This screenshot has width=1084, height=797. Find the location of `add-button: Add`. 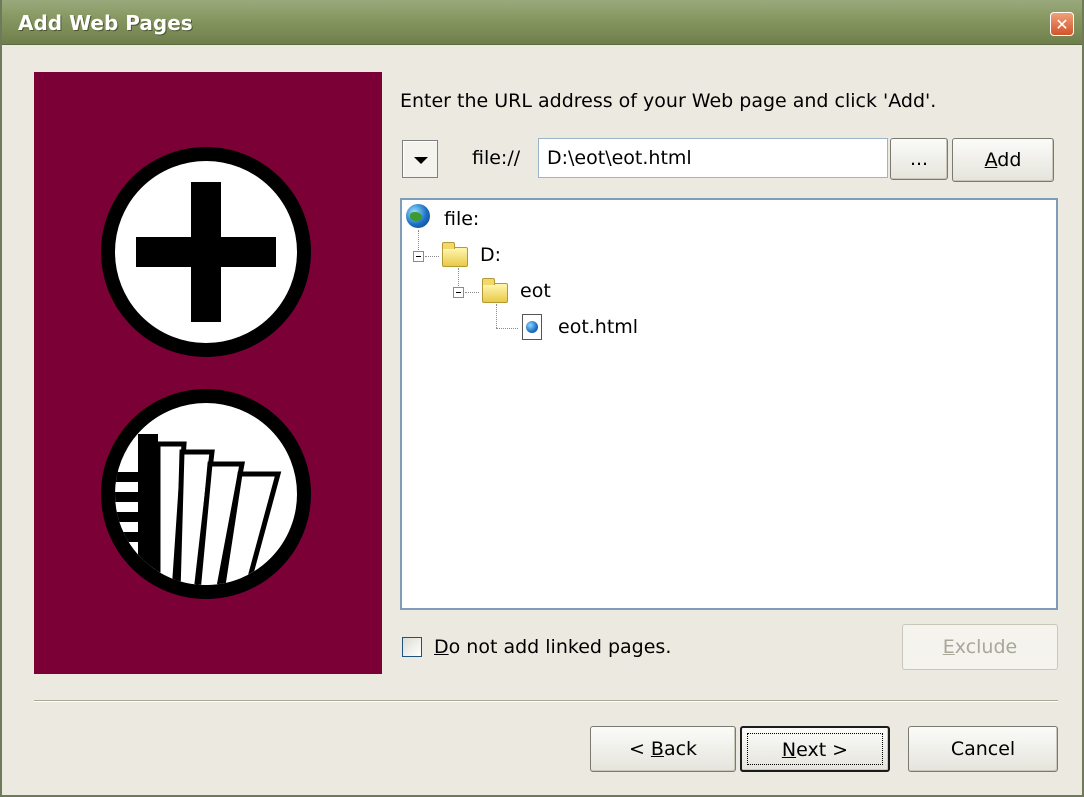

add-button: Add is located at coordinates (1003, 160).